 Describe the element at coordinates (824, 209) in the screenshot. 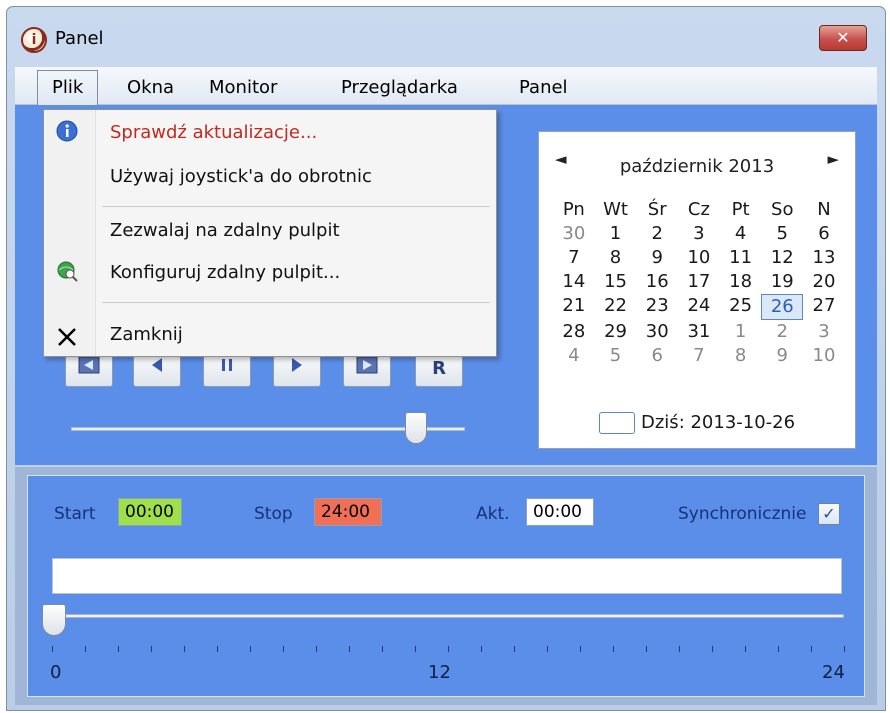

I see `weekday-label: N` at that location.